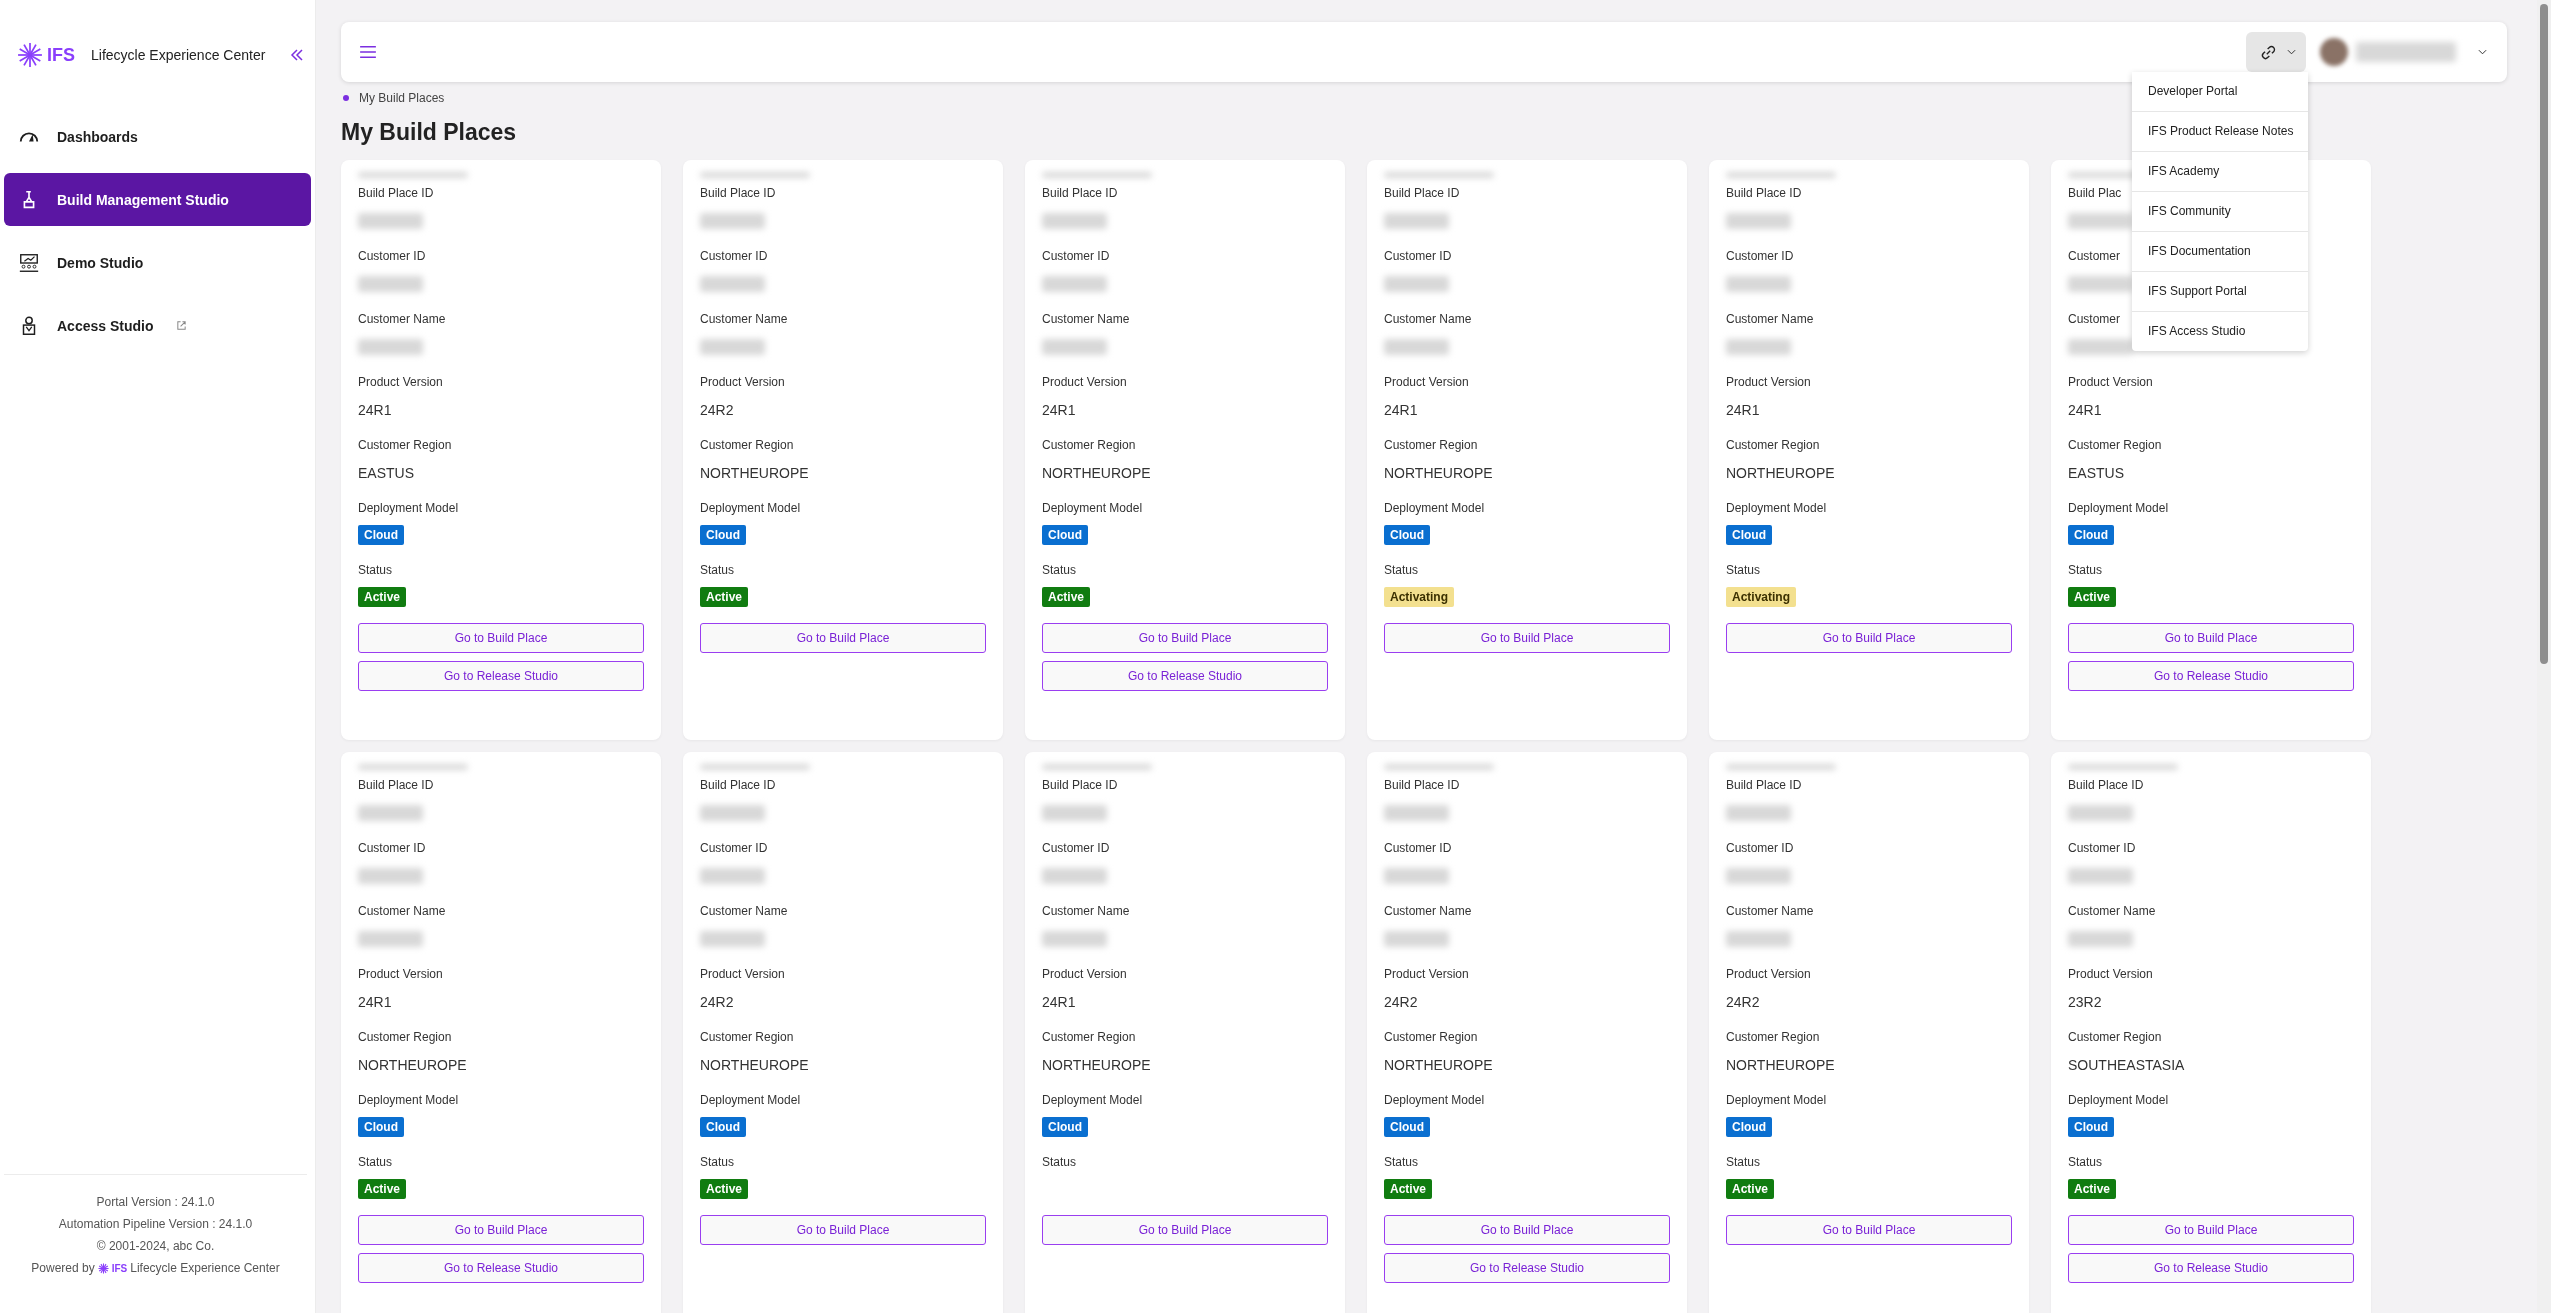 The width and height of the screenshot is (2551, 1313). What do you see at coordinates (368, 52) in the screenshot?
I see `menu-icon` at bounding box center [368, 52].